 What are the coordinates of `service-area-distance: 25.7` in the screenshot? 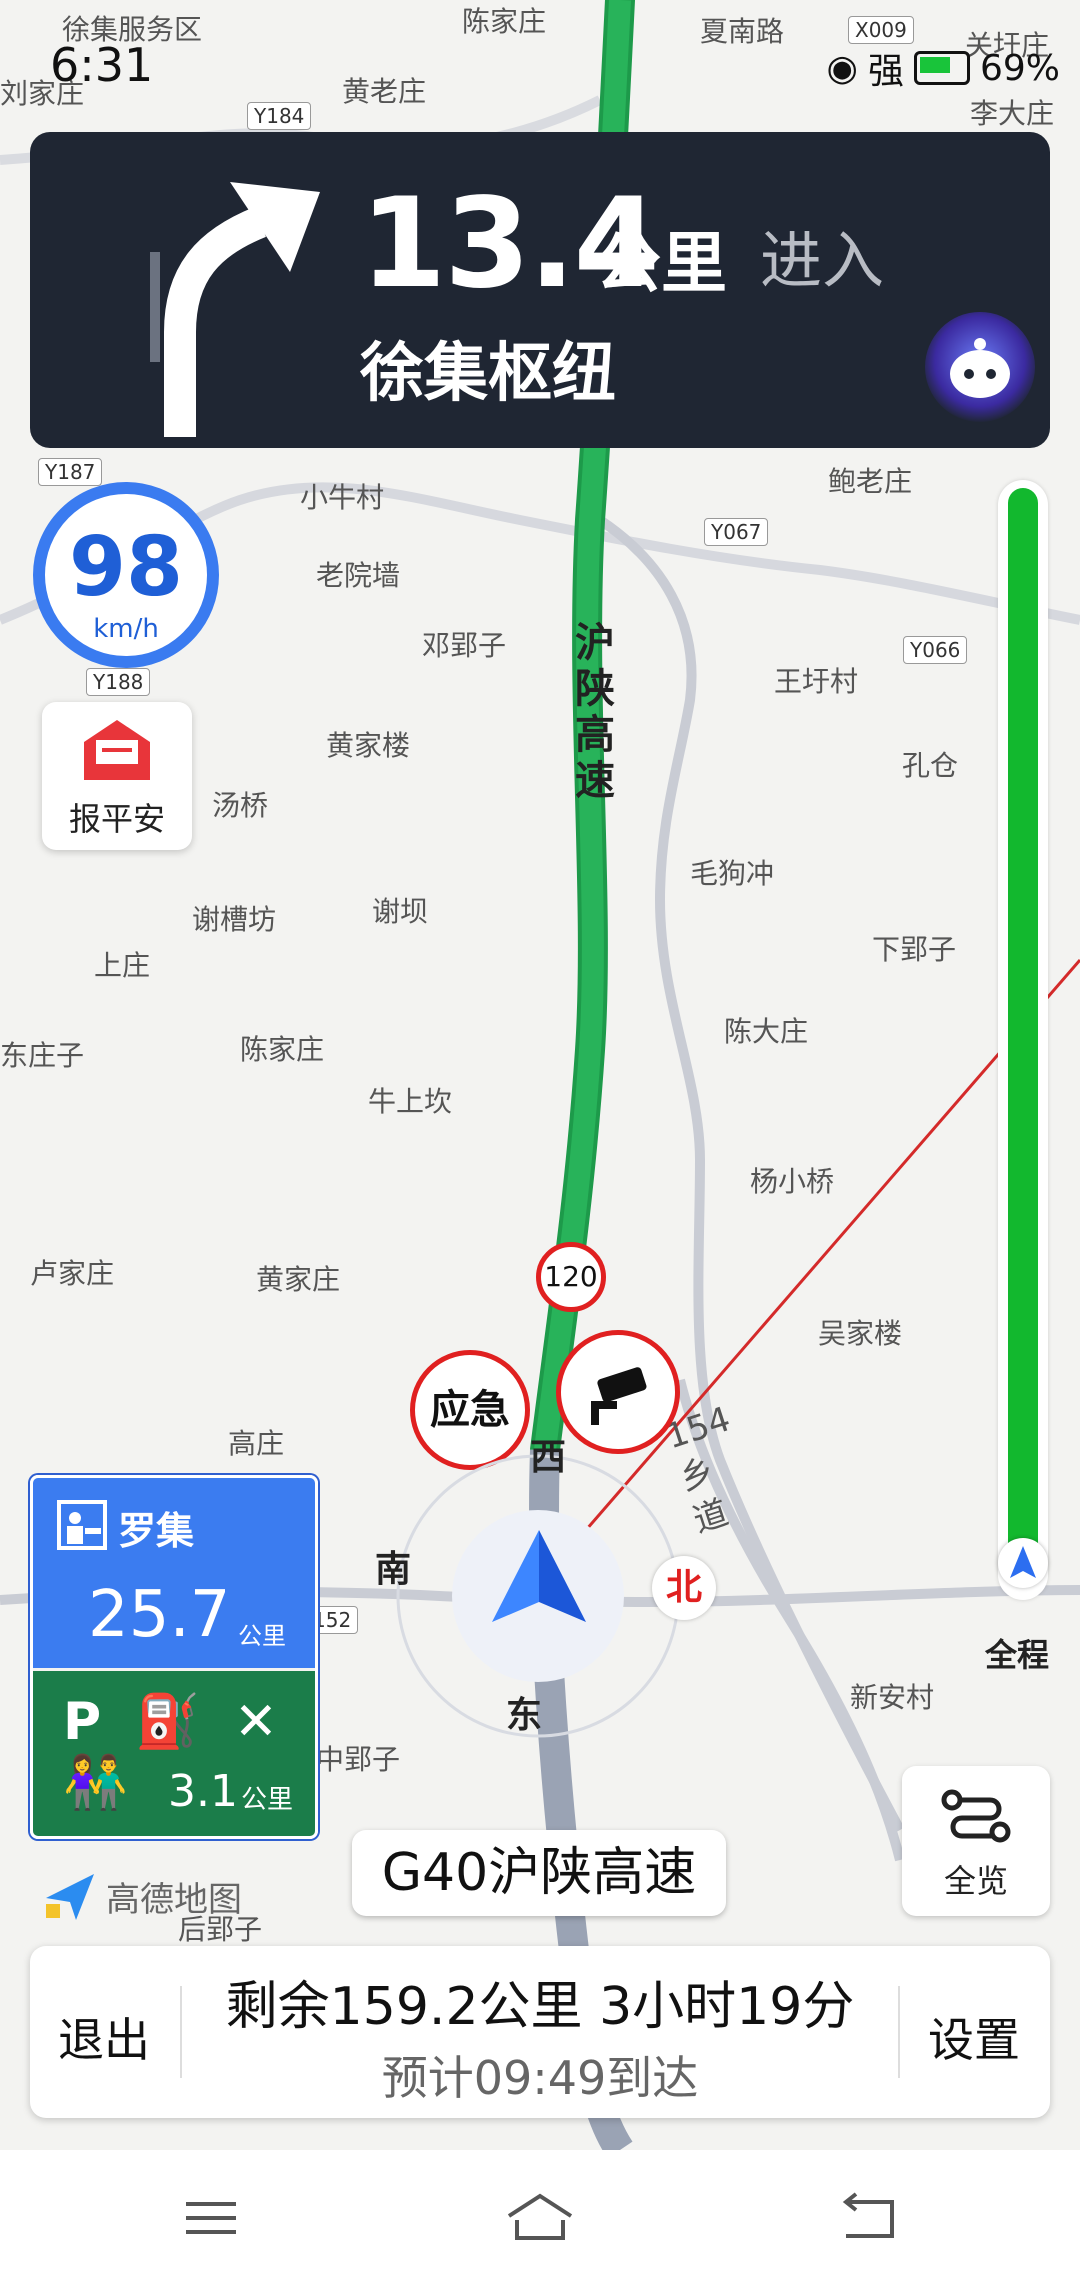 It's located at (159, 1615).